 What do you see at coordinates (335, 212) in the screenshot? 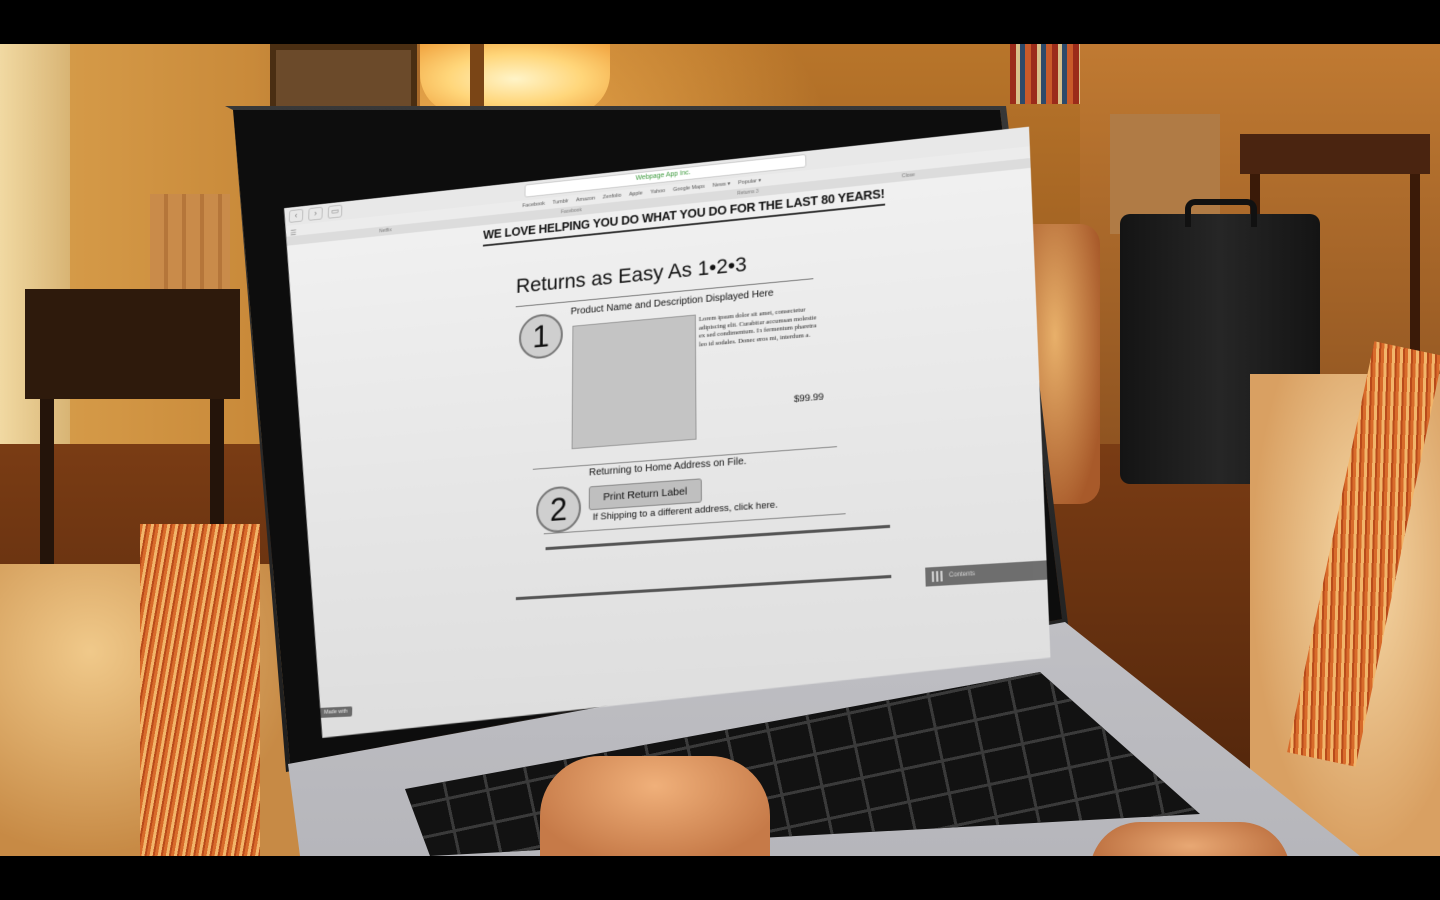
I see `sidebar-icon: ▭` at bounding box center [335, 212].